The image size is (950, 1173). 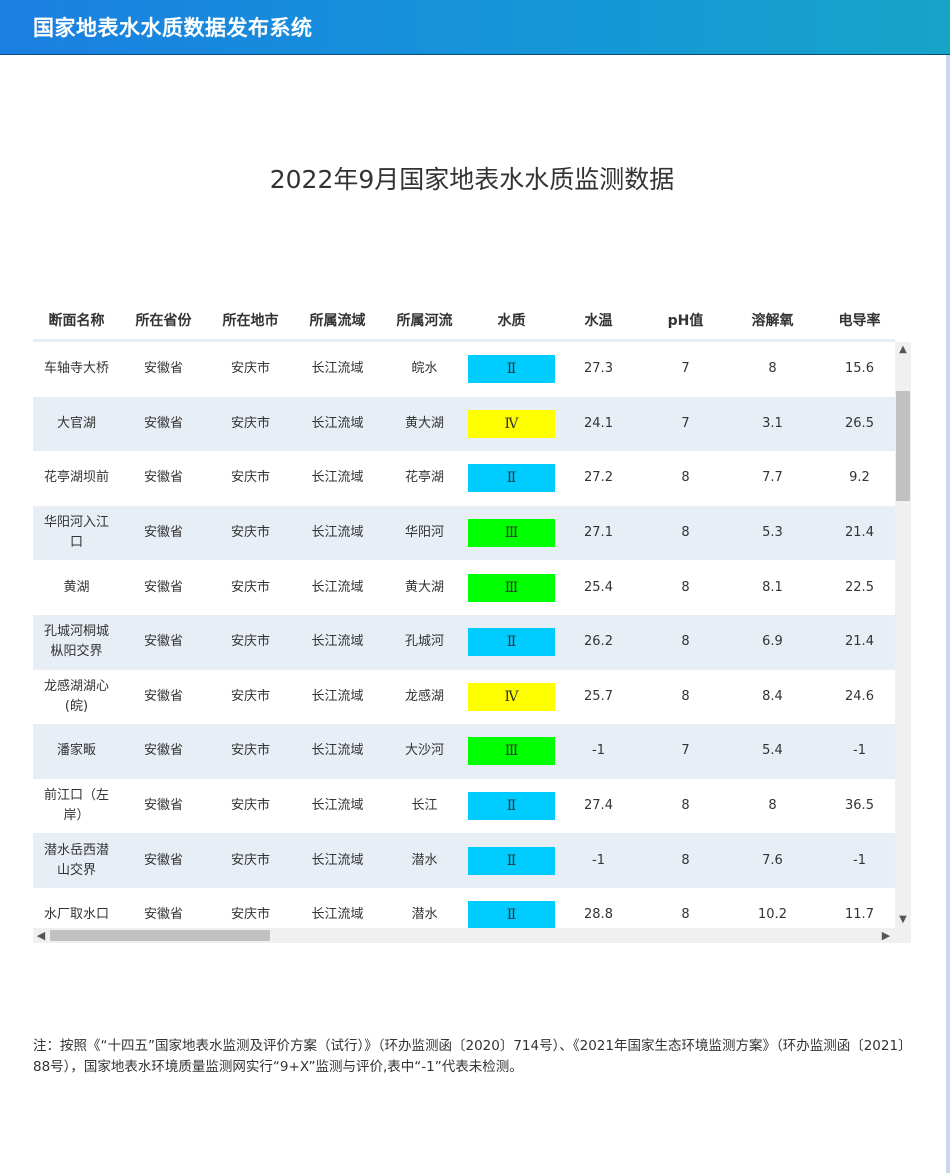 What do you see at coordinates (160, 935) in the screenshot?
I see `horizontal-scroll-thumb` at bounding box center [160, 935].